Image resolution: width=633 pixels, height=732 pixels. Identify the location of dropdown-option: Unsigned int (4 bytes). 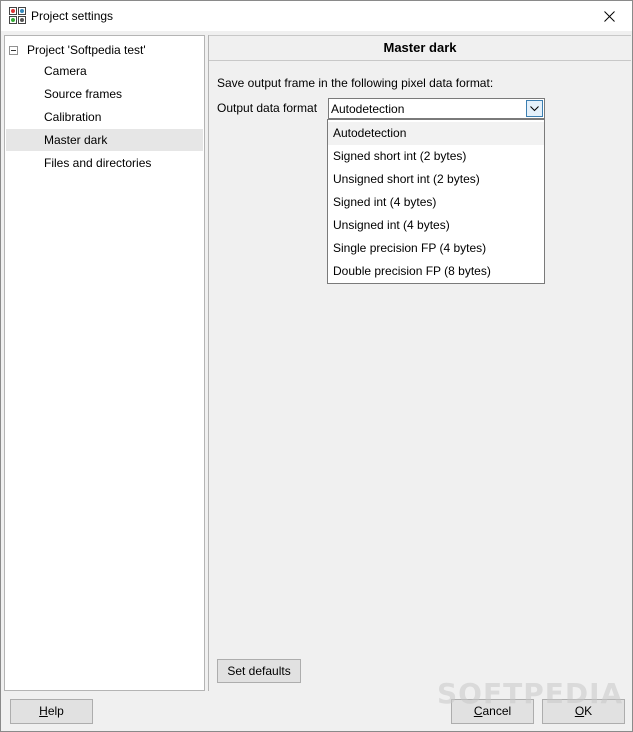
(436, 225).